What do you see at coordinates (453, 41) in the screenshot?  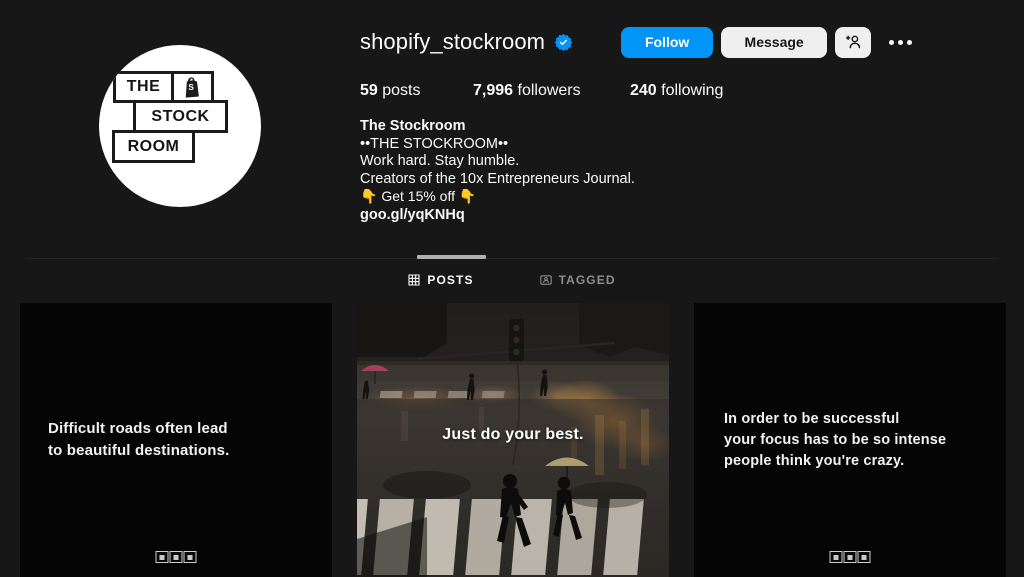 I see `username: shopify_stockroom` at bounding box center [453, 41].